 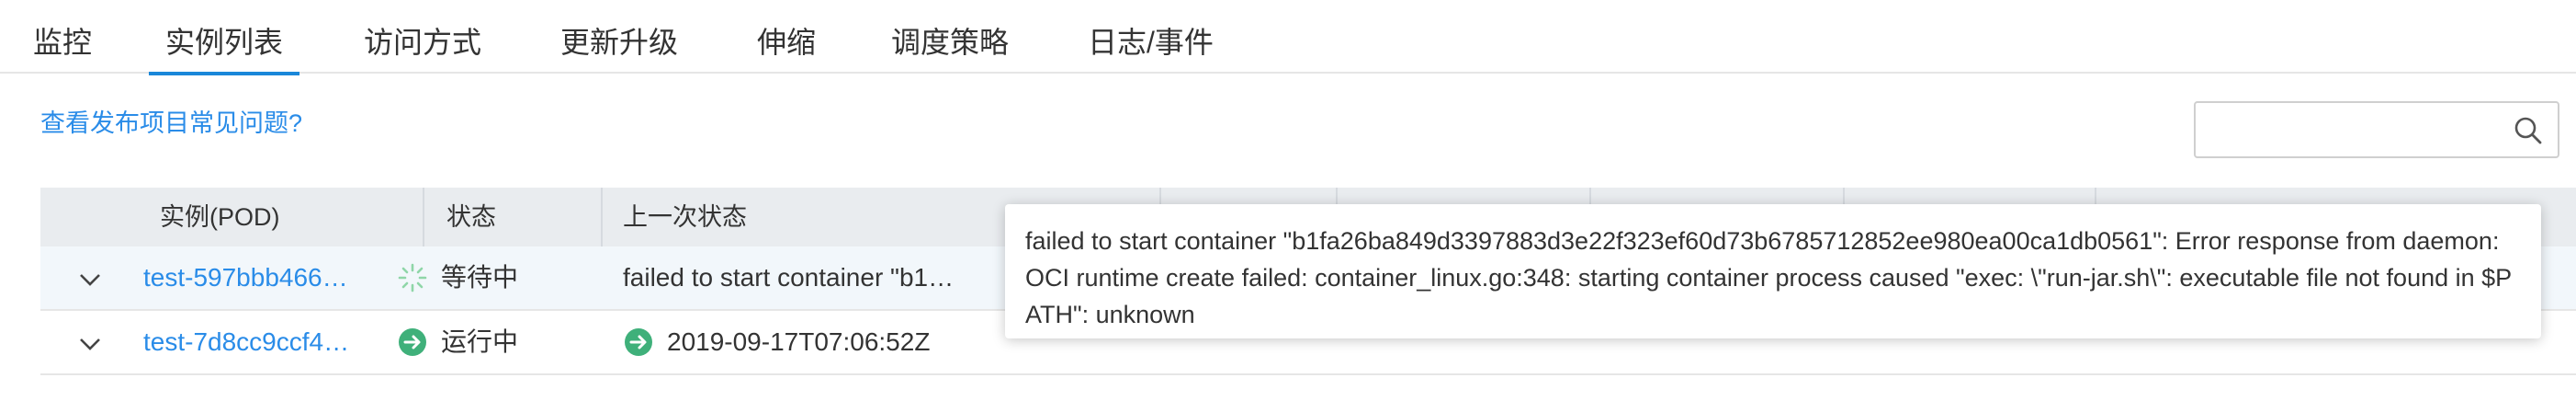 What do you see at coordinates (412, 277) in the screenshot?
I see `spinner-icon` at bounding box center [412, 277].